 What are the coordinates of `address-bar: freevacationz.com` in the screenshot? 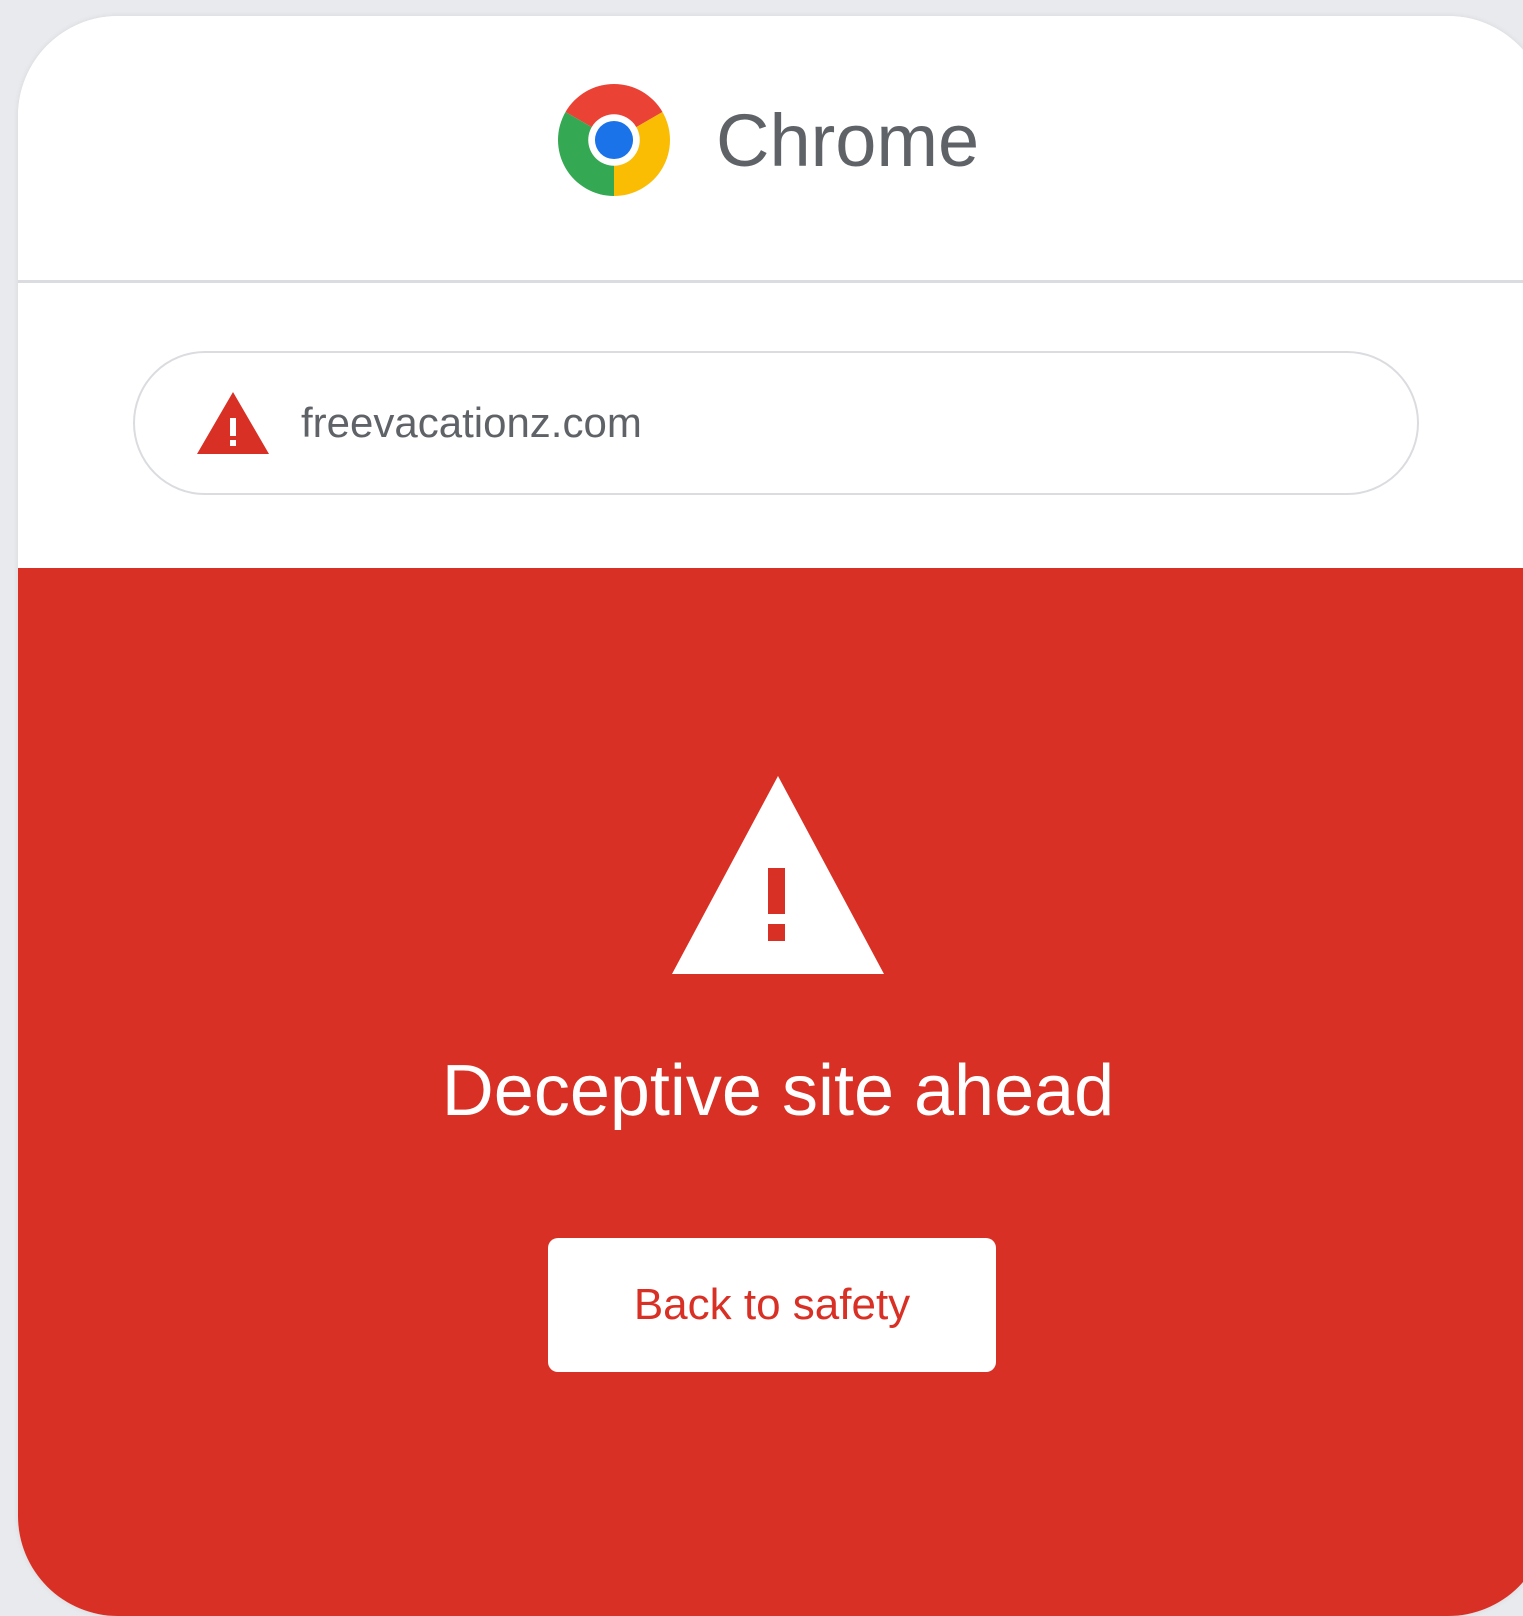 It's located at (776, 423).